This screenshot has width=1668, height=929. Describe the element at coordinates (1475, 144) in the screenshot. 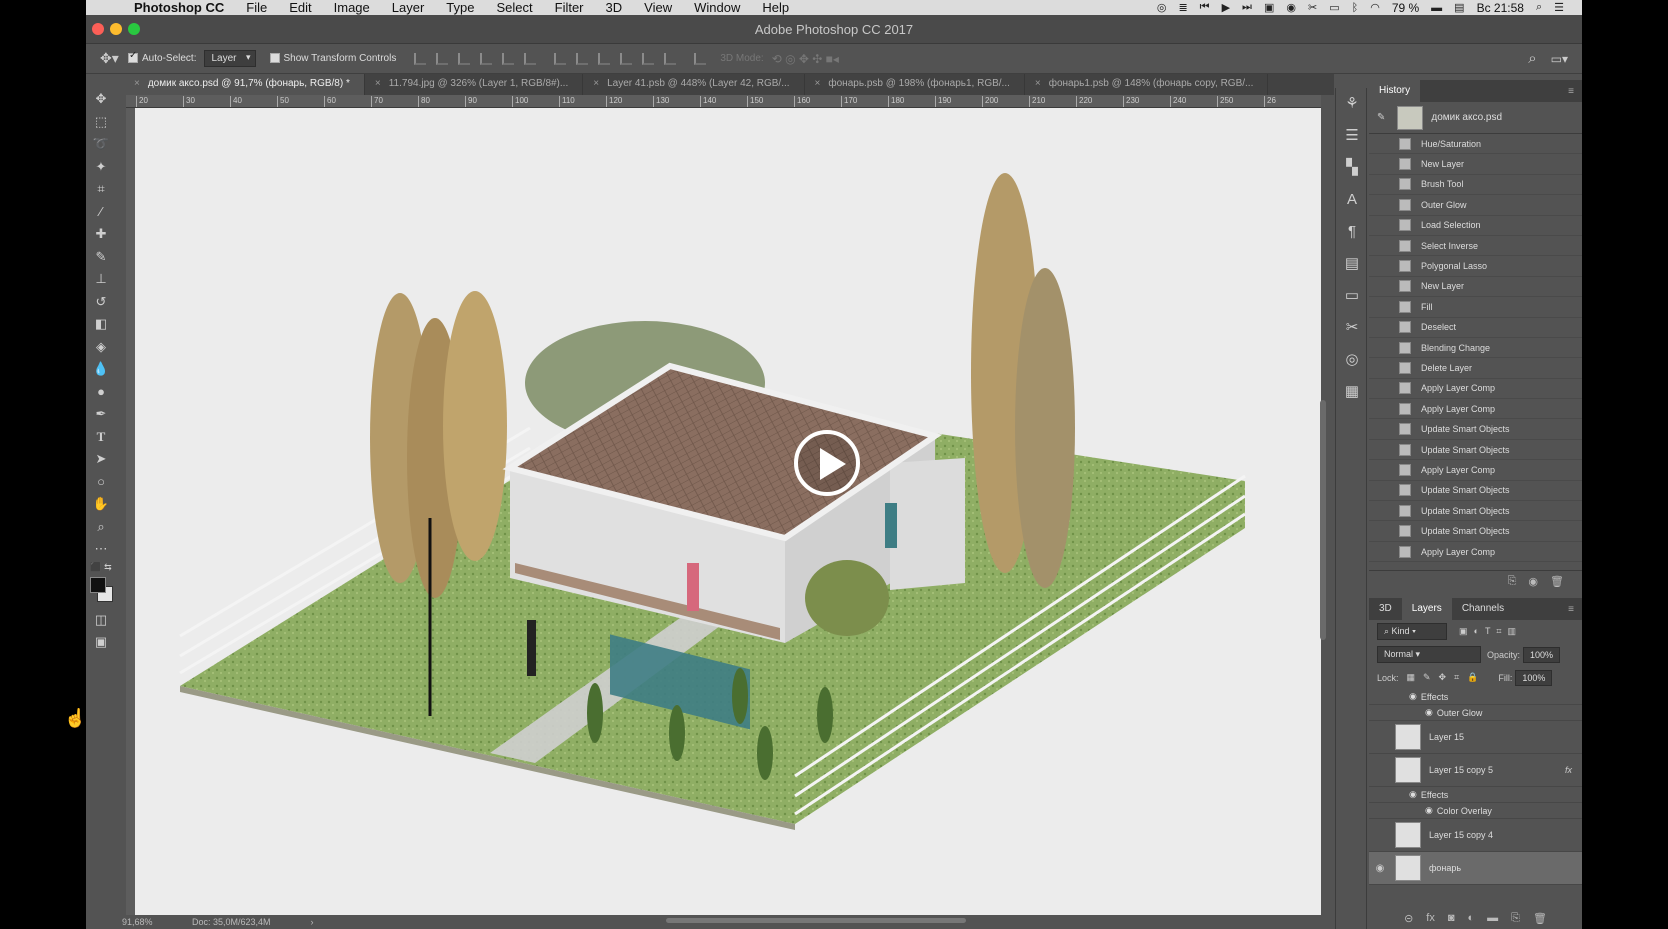

I see `history-item: Hue/Saturation` at that location.